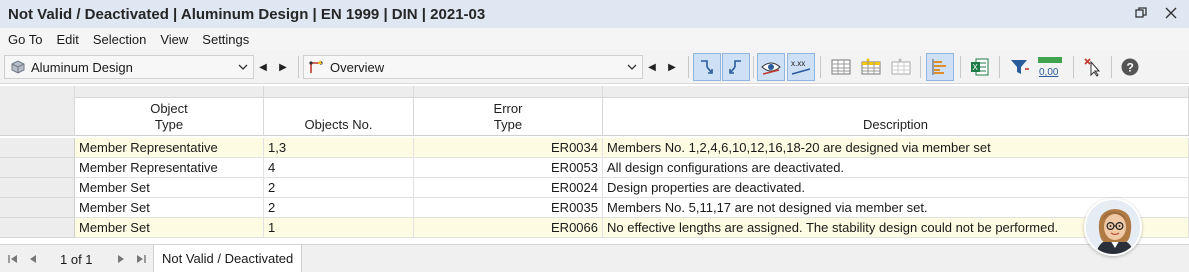  I want to click on header-object-type-line1: Object, so click(169, 108).